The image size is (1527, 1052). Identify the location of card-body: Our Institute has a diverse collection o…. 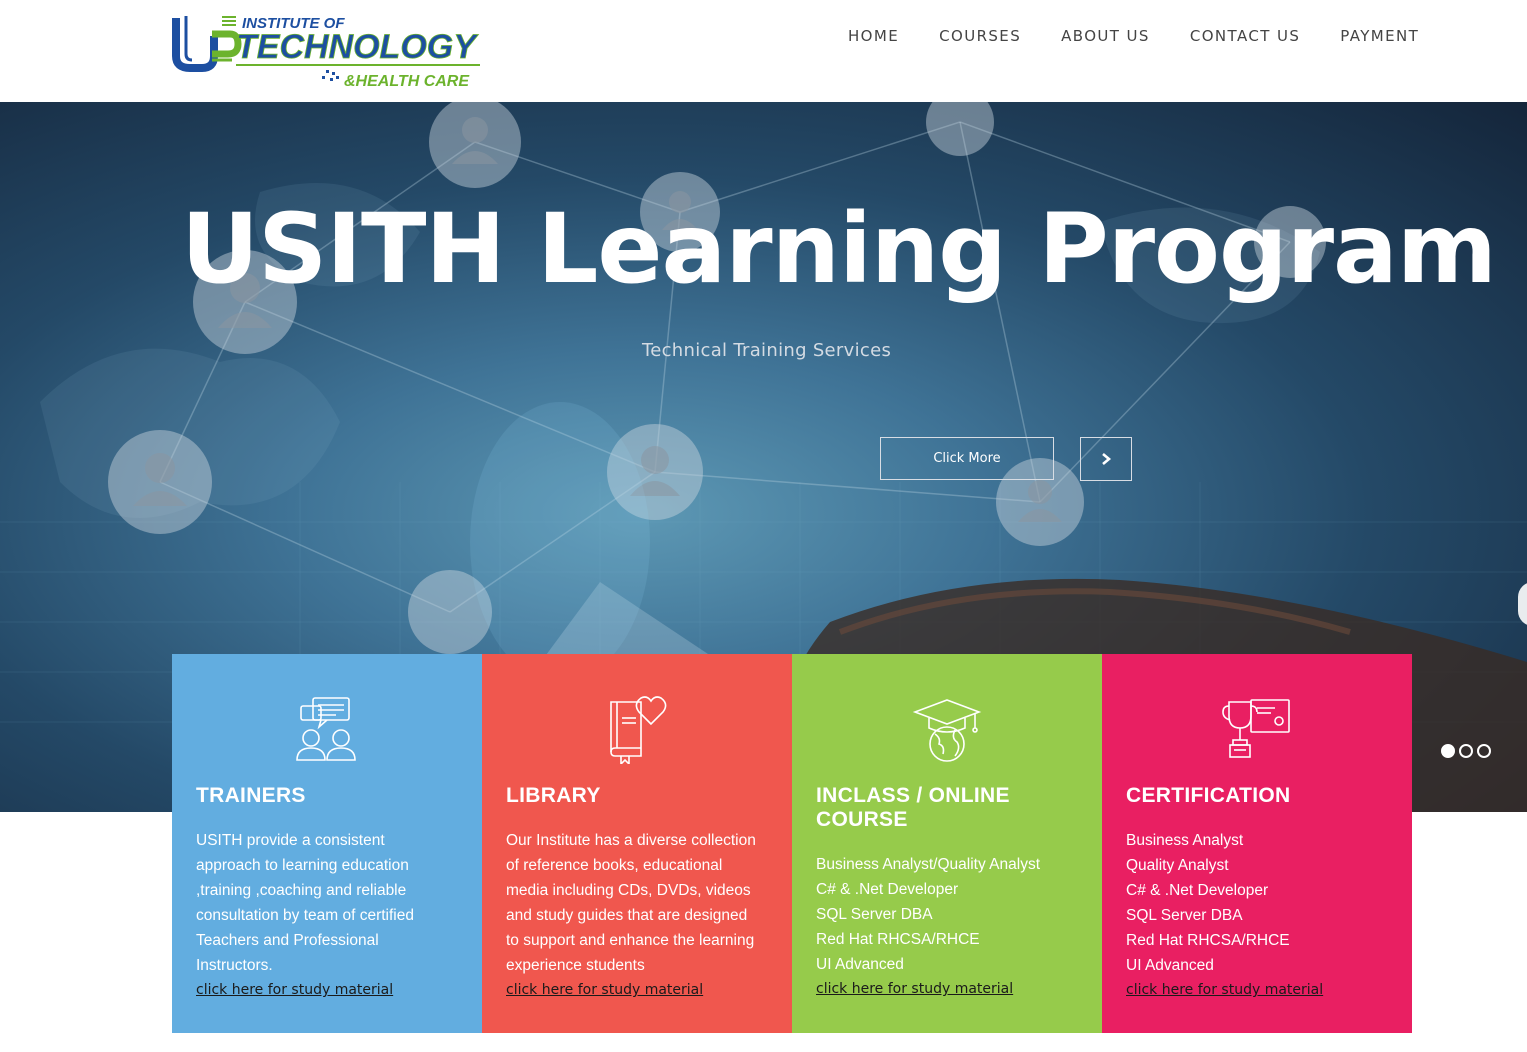
(641, 915).